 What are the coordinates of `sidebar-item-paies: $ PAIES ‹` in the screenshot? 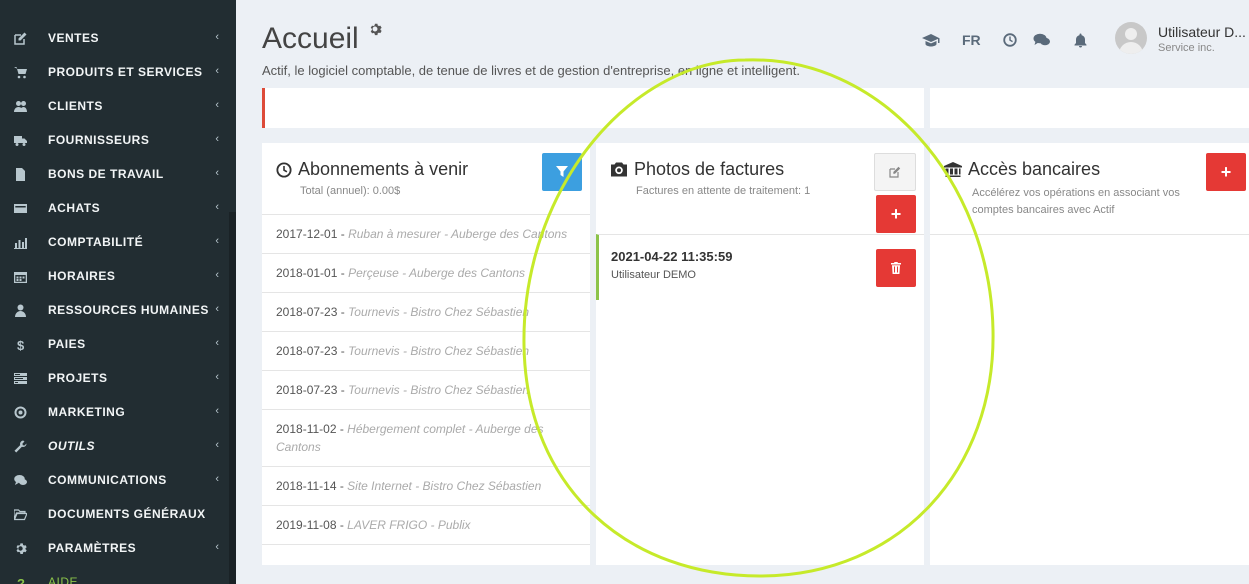 It's located at (114, 344).